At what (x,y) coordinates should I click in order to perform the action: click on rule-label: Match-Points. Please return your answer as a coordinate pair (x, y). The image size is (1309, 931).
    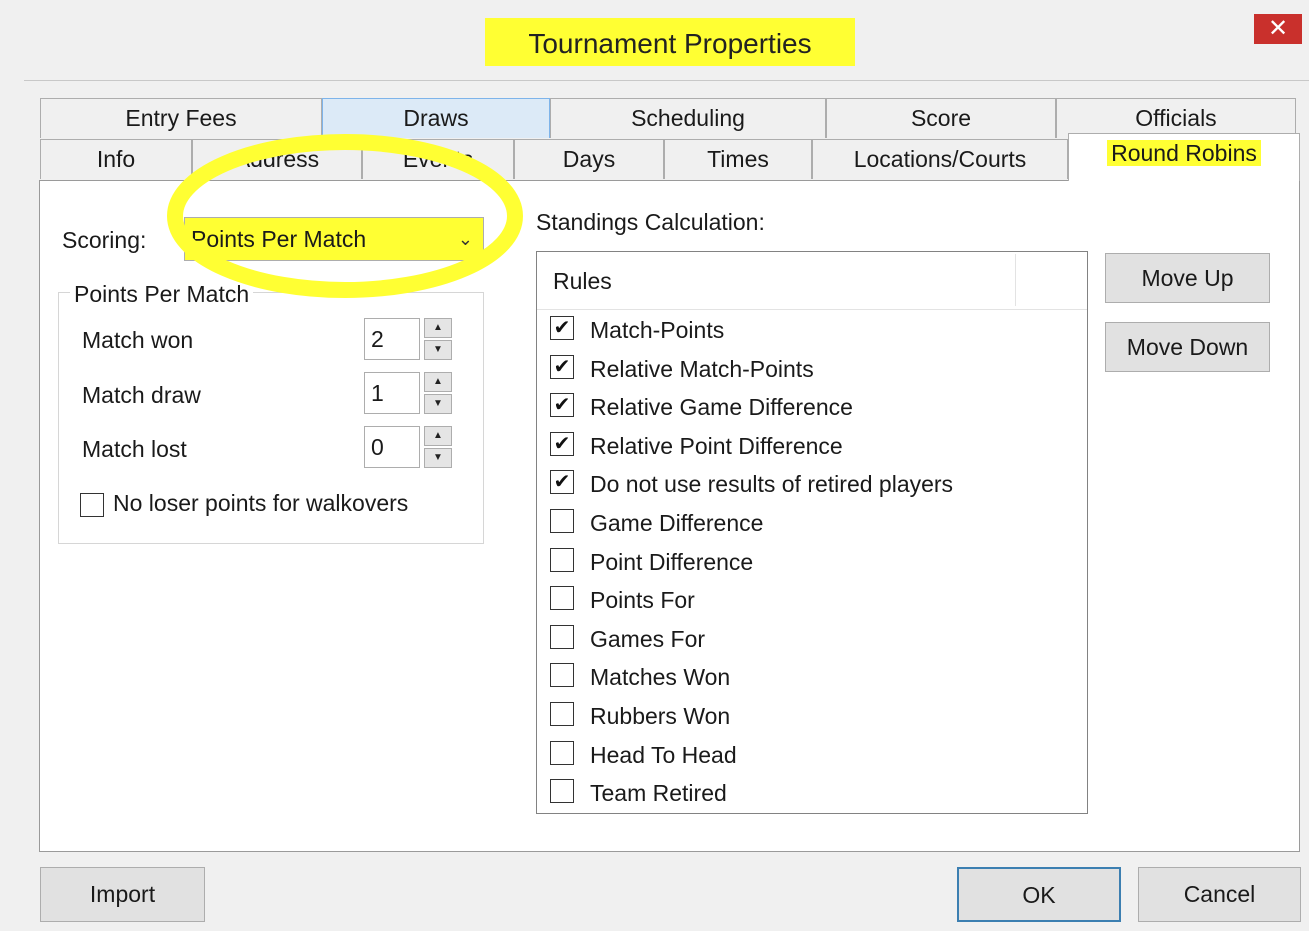
    Looking at the image, I should click on (657, 330).